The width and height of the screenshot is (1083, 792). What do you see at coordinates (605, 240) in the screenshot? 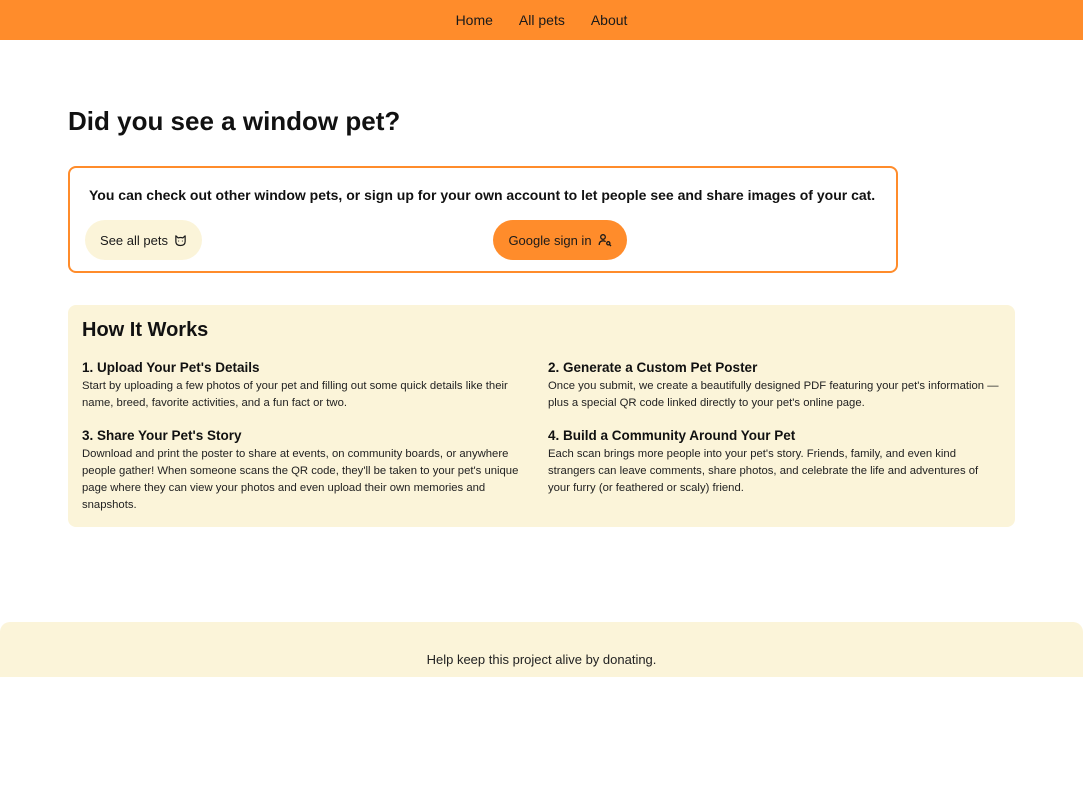
I see `user-key-icon` at bounding box center [605, 240].